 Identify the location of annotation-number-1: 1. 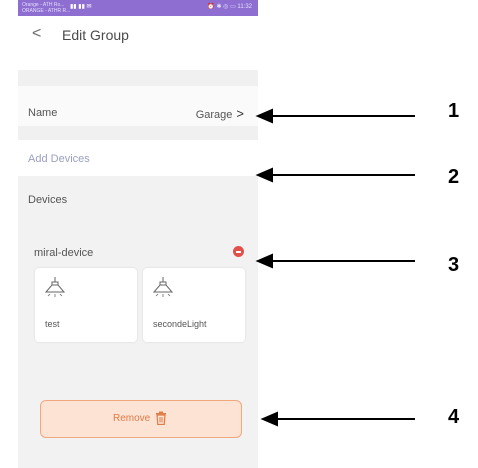
(454, 111).